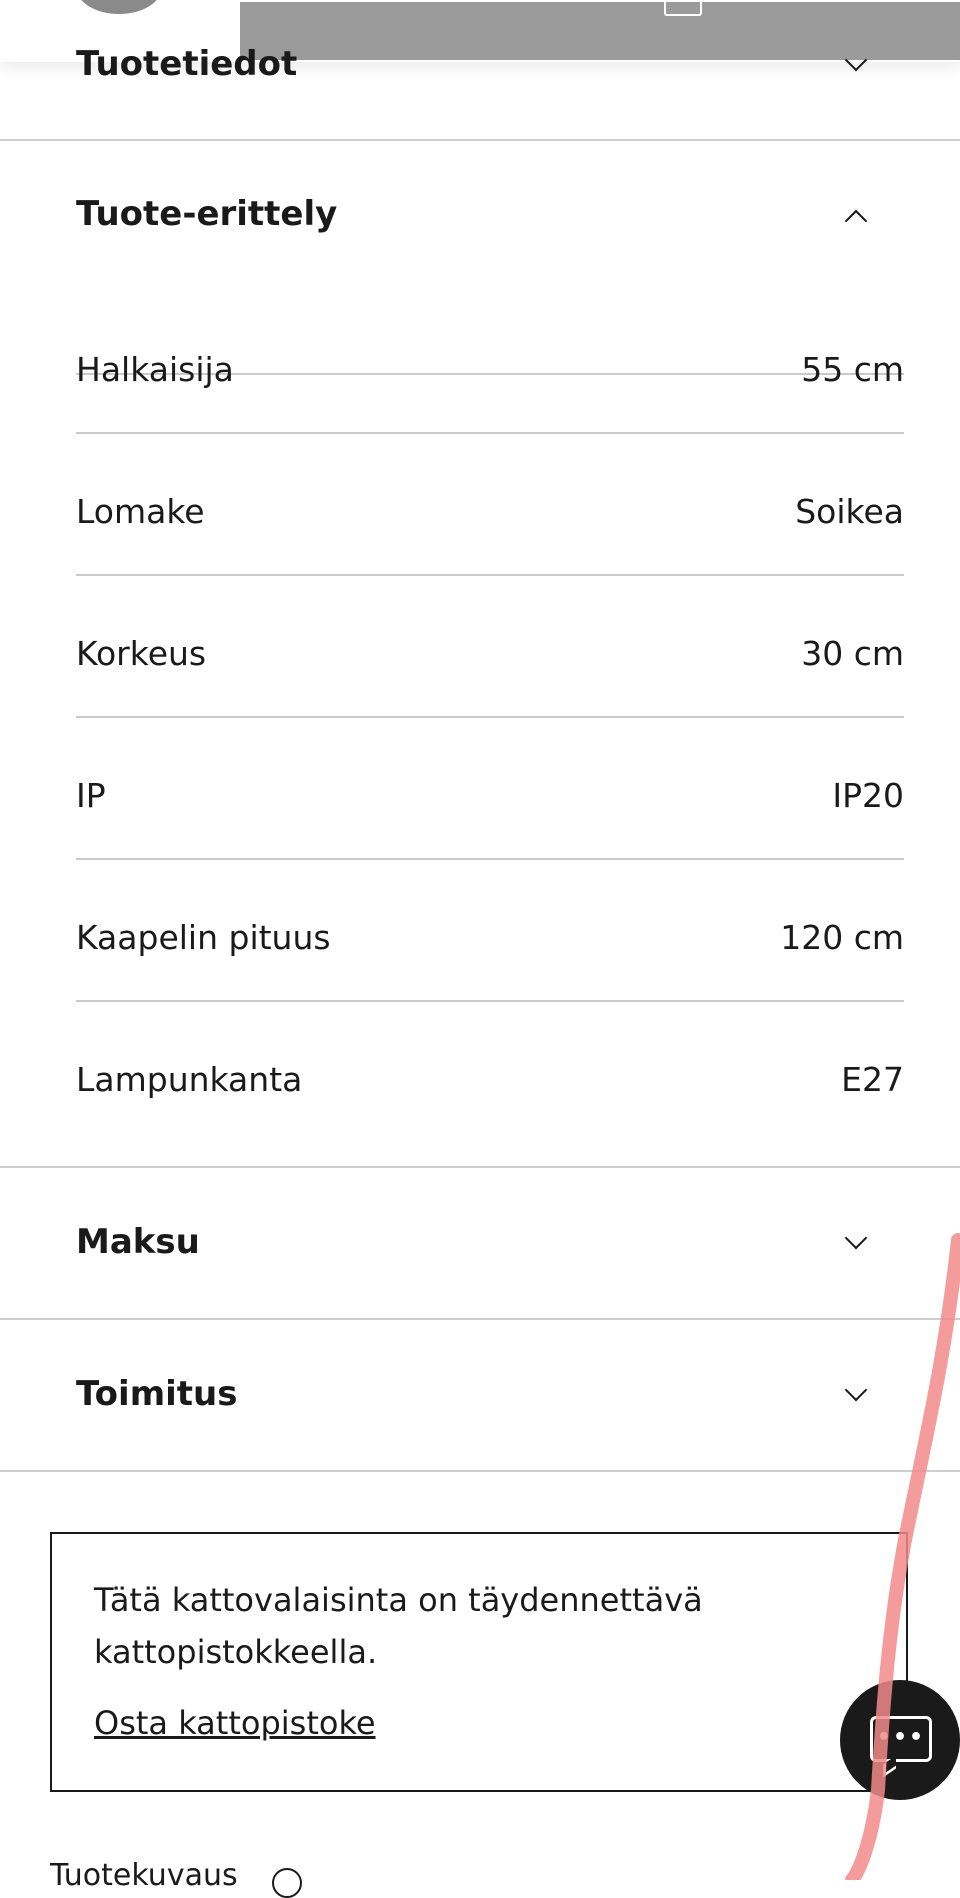 This screenshot has width=960, height=1898. What do you see at coordinates (235, 1723) in the screenshot?
I see `buy-ceiling-plug-link: Osta kattopistoke` at bounding box center [235, 1723].